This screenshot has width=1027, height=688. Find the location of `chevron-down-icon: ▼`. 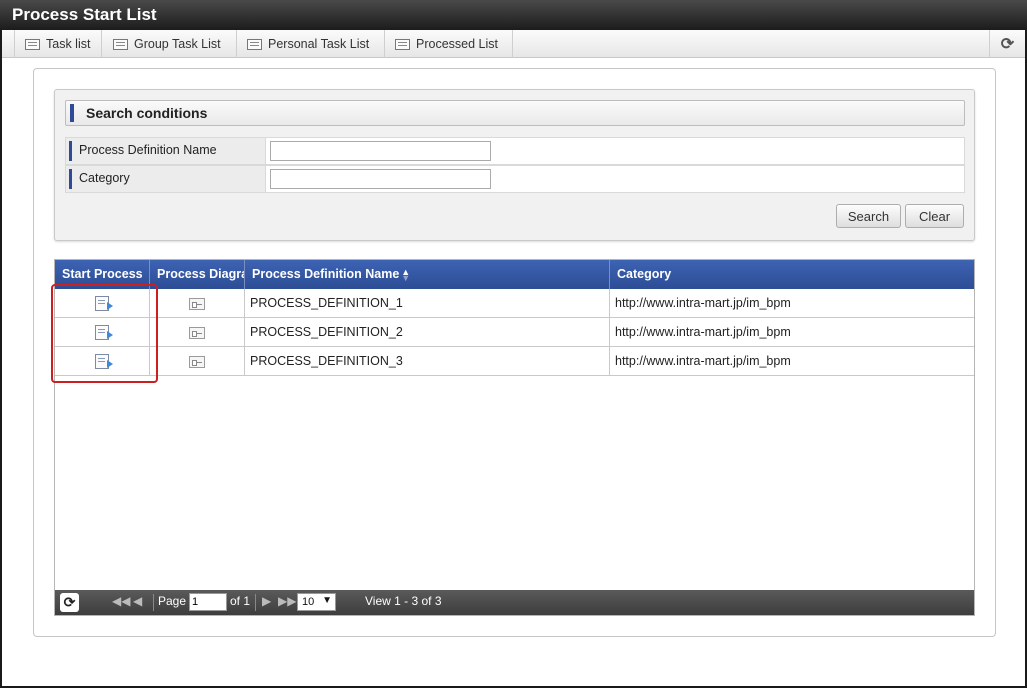

chevron-down-icon: ▼ is located at coordinates (327, 600).